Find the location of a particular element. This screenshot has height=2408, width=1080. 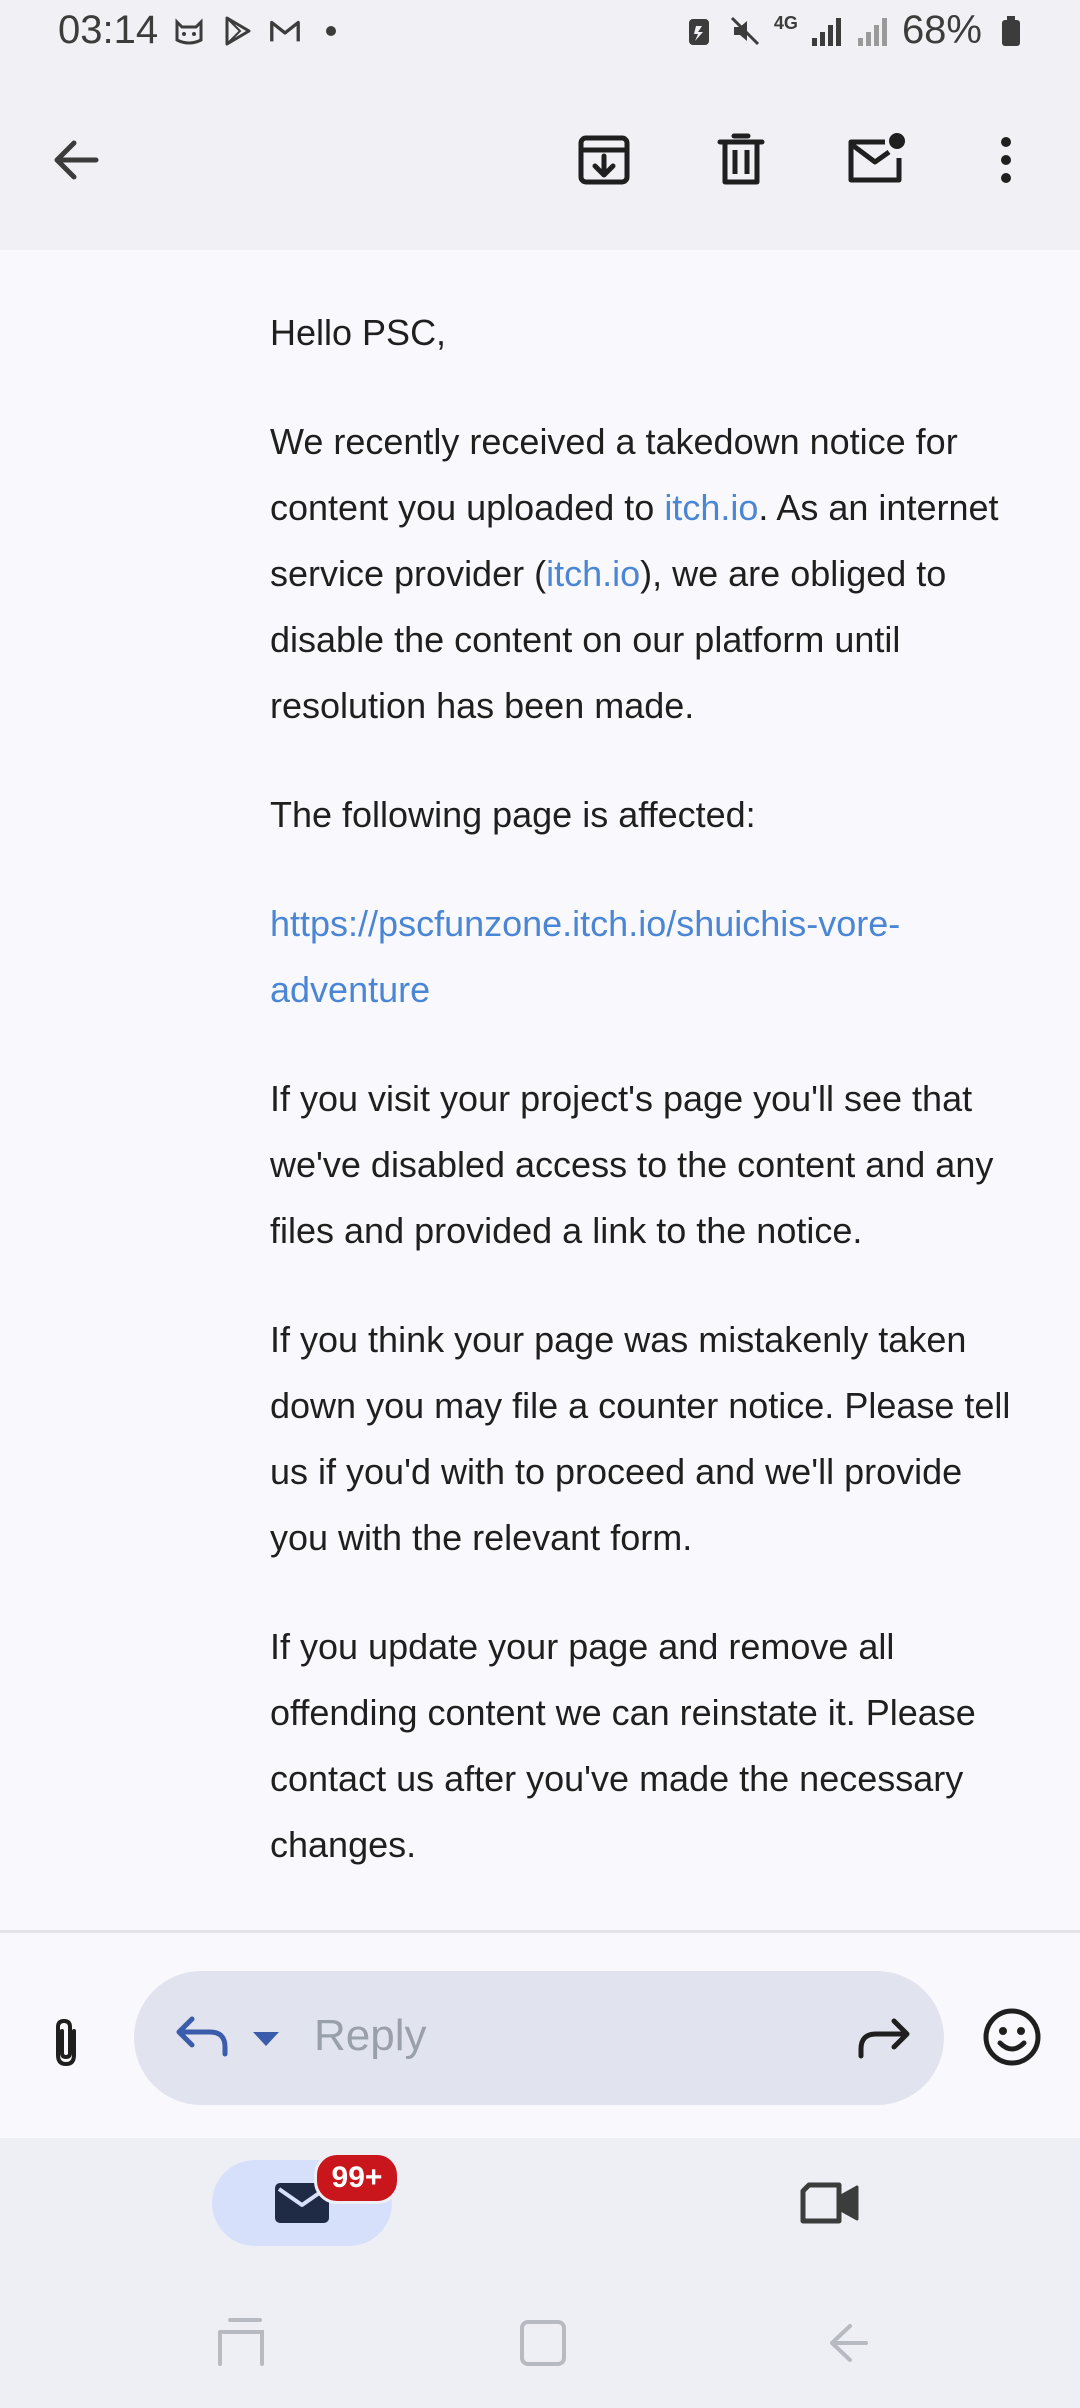

status-left: 03:14 is located at coordinates (197, 30).